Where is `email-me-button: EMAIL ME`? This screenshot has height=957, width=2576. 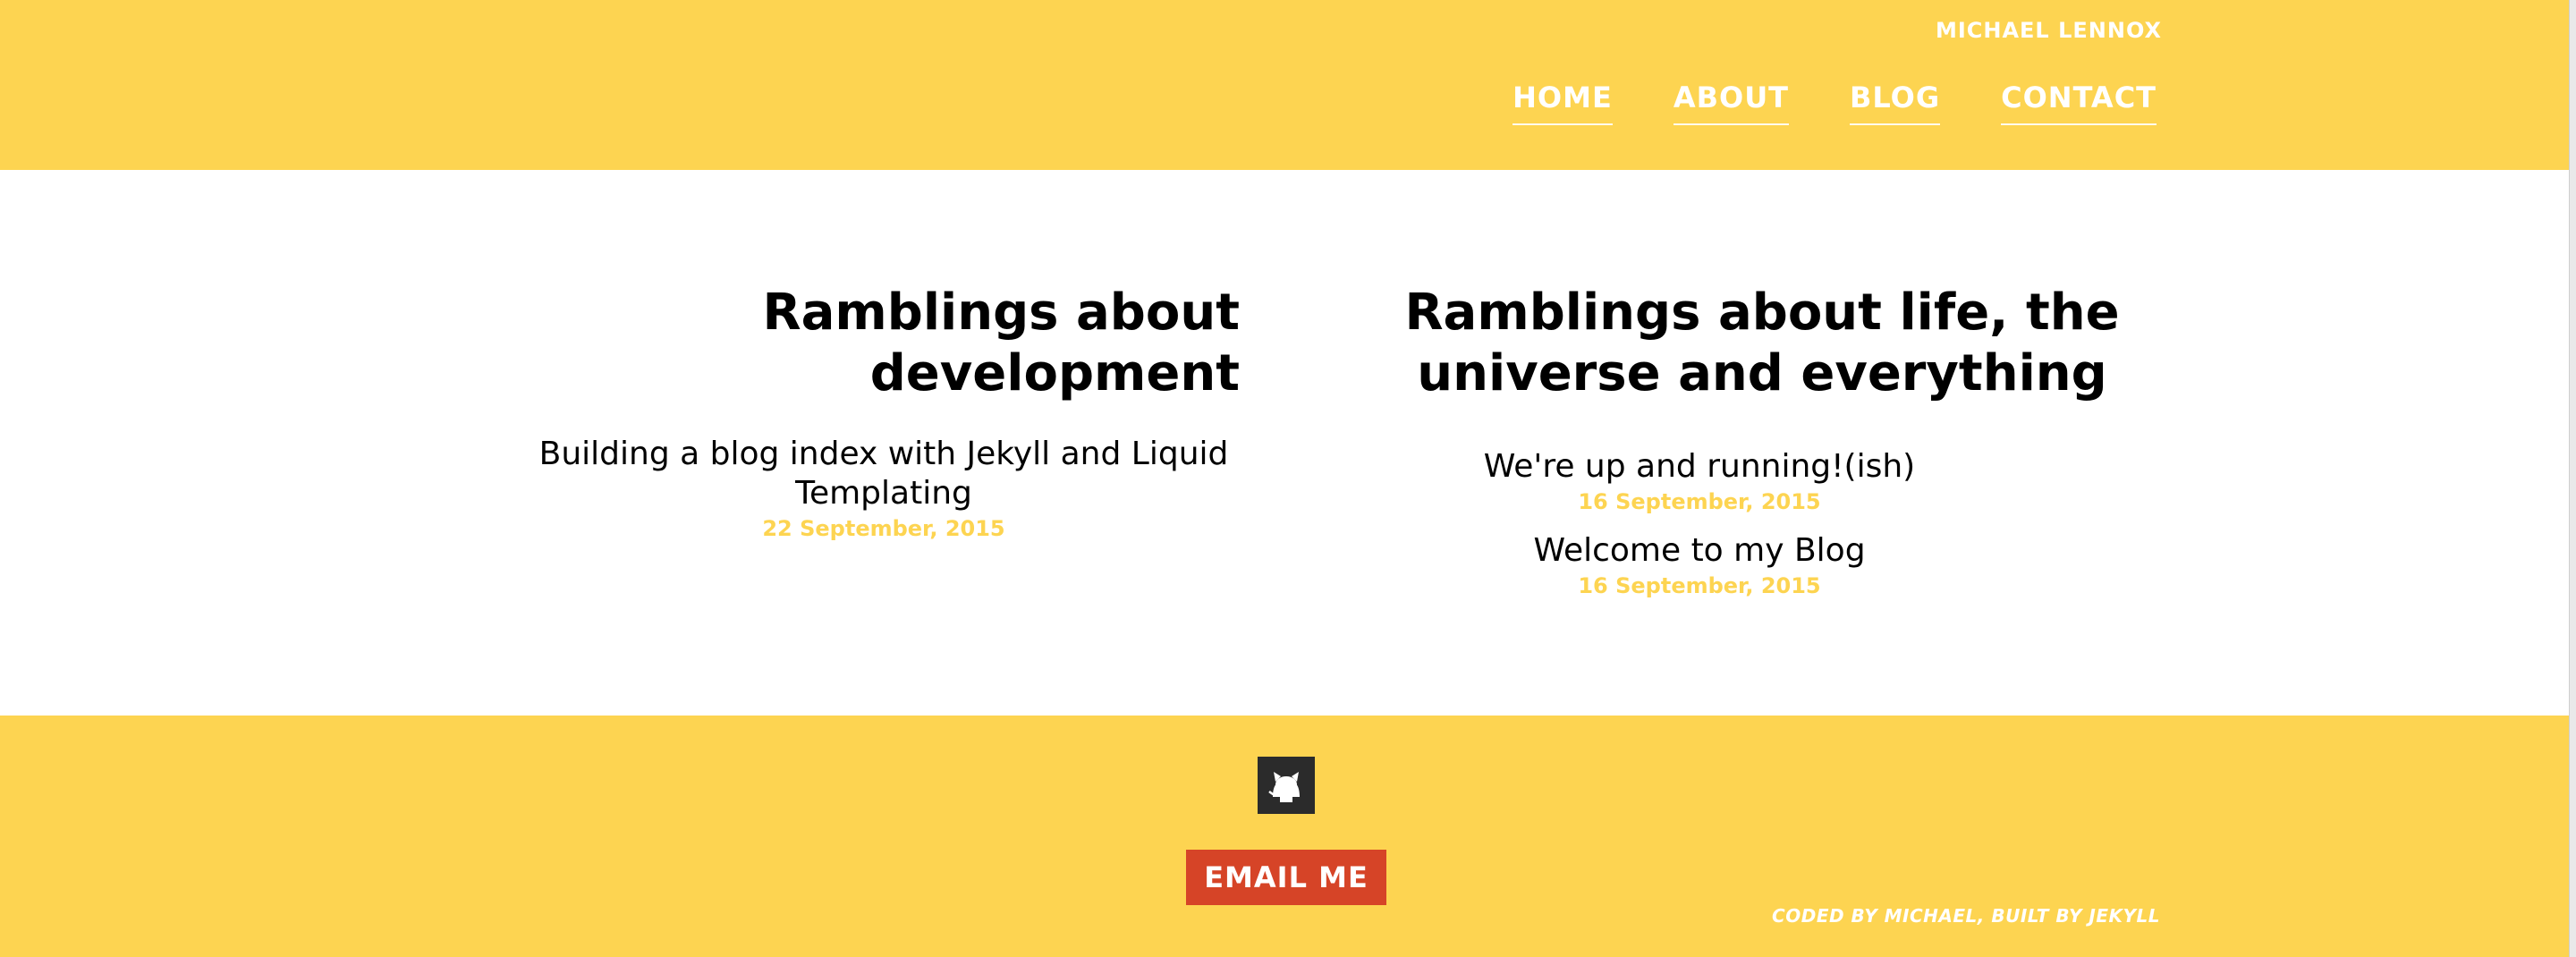
email-me-button: EMAIL ME is located at coordinates (1286, 877).